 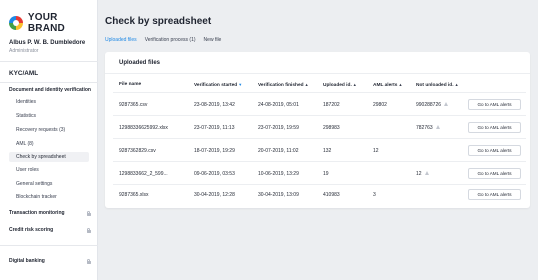 What do you see at coordinates (331, 128) in the screenshot?
I see `cell-uploaded-id: 298983` at bounding box center [331, 128].